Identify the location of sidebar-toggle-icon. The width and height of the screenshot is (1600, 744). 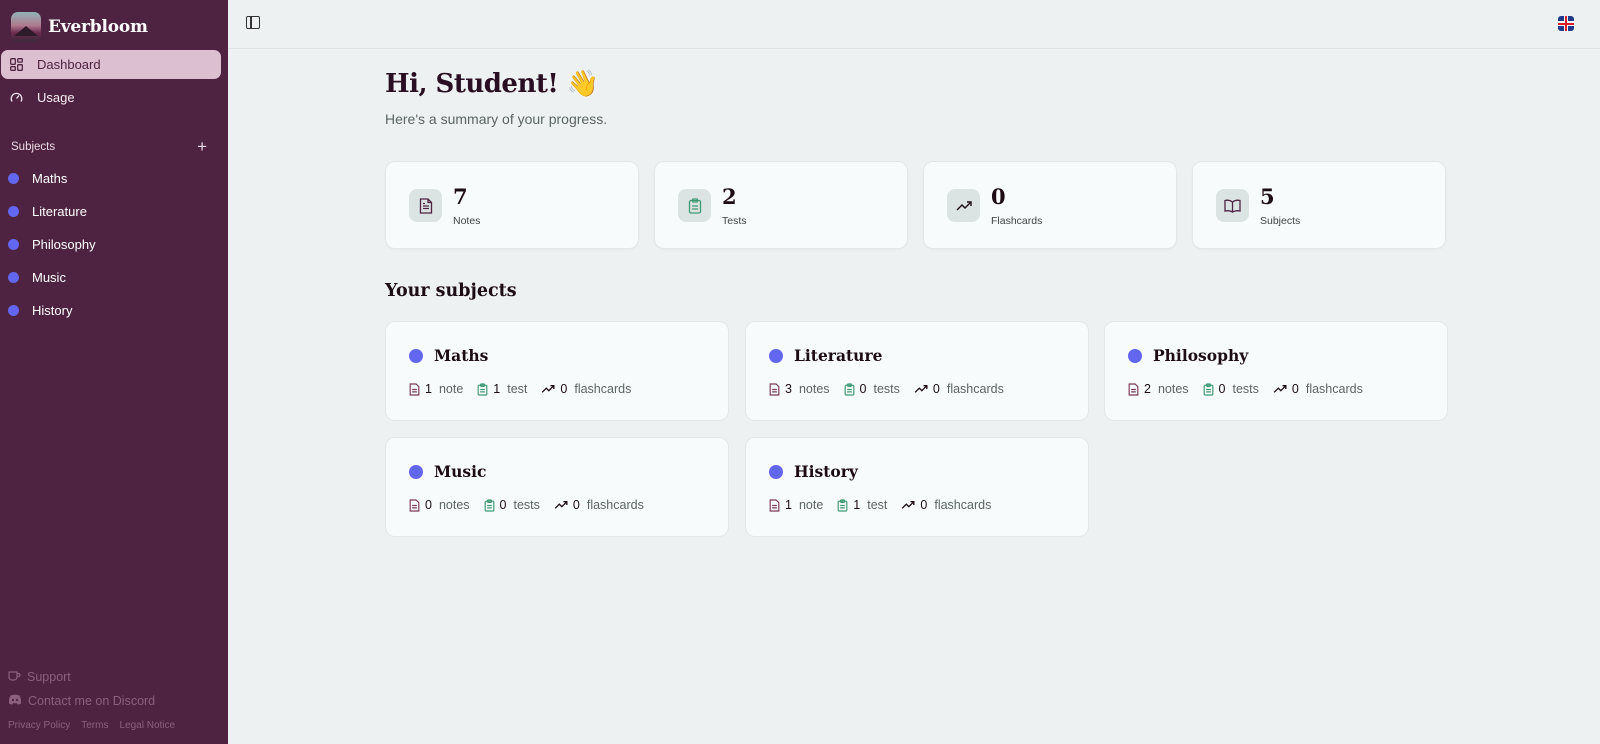
(253, 22).